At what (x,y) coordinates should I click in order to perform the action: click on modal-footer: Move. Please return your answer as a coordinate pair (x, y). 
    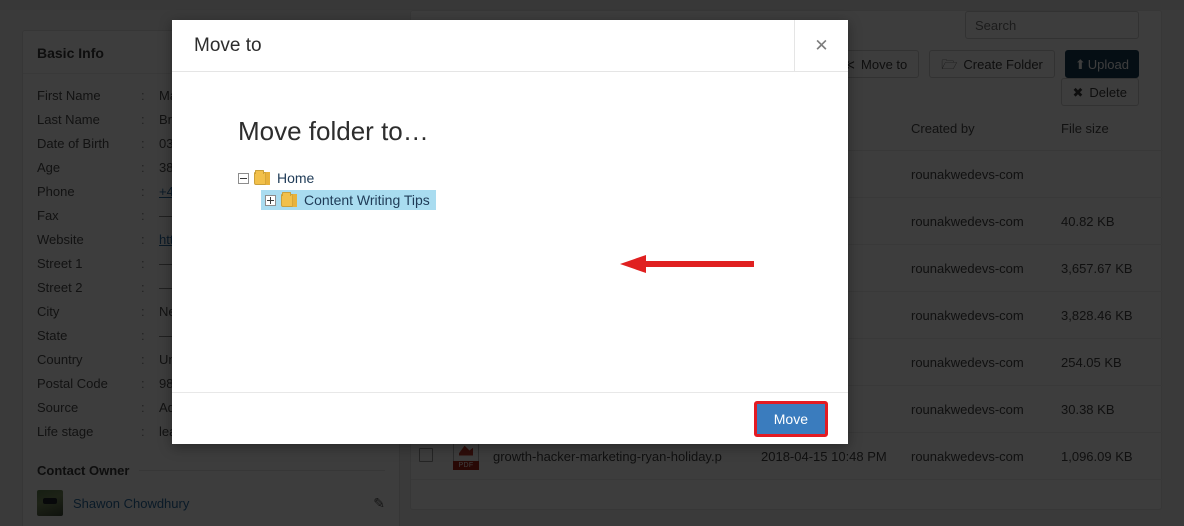
    Looking at the image, I should click on (510, 418).